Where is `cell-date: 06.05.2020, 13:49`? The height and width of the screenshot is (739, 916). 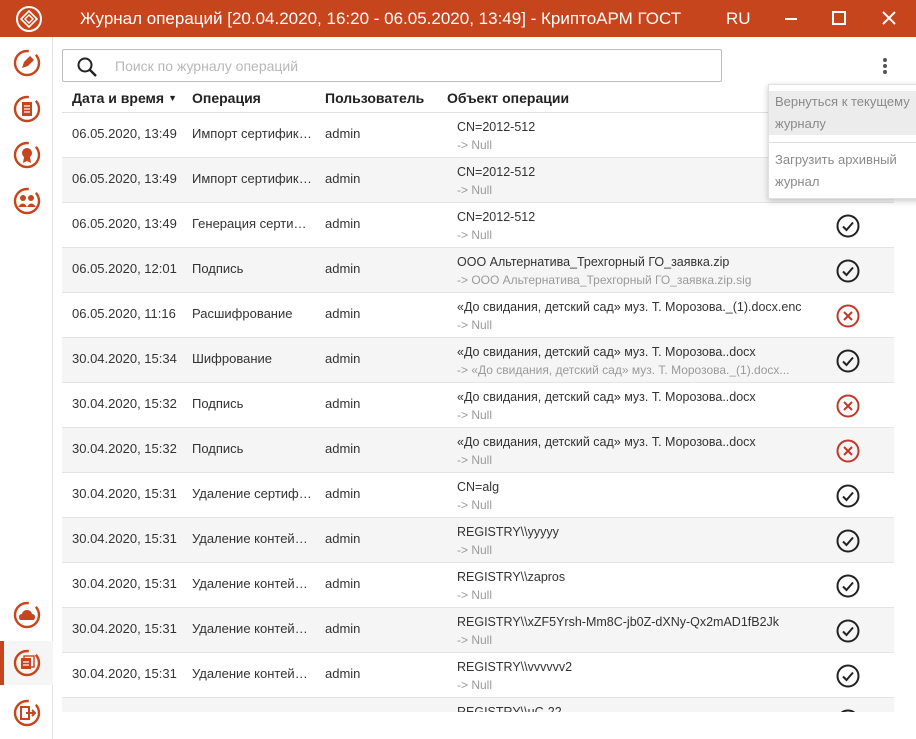 cell-date: 06.05.2020, 13:49 is located at coordinates (124, 133).